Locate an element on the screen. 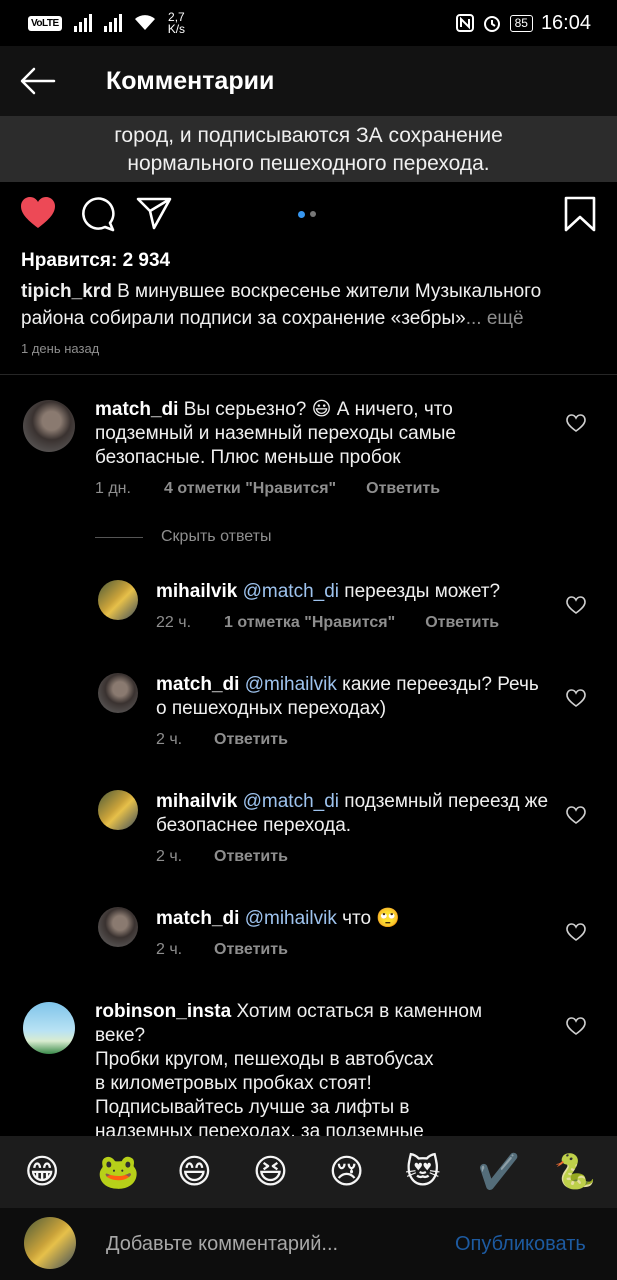  arrow-left-icon is located at coordinates (38, 81).